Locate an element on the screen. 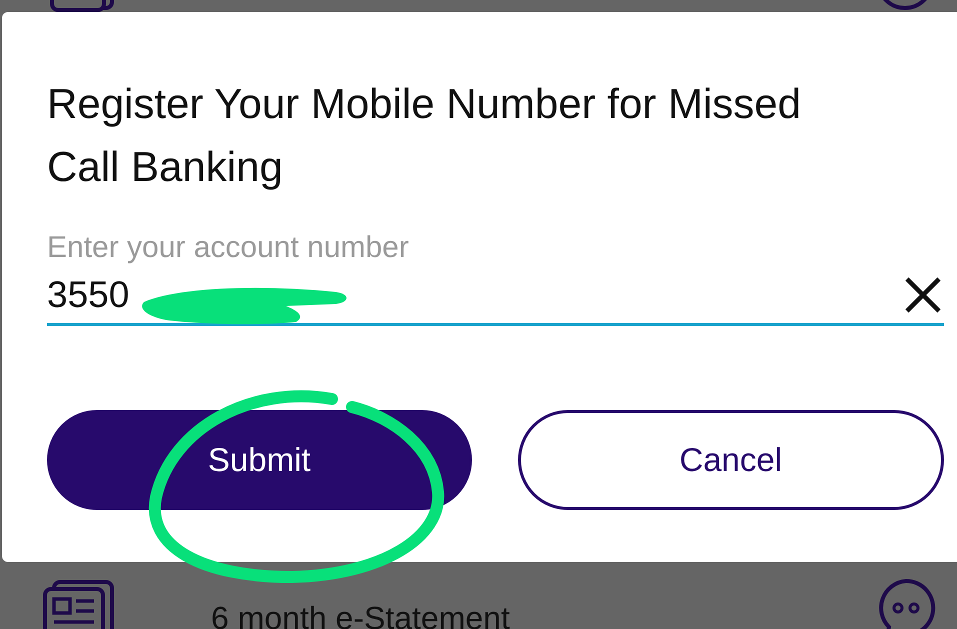 This screenshot has height=629, width=957. submit-button: Submit is located at coordinates (259, 460).